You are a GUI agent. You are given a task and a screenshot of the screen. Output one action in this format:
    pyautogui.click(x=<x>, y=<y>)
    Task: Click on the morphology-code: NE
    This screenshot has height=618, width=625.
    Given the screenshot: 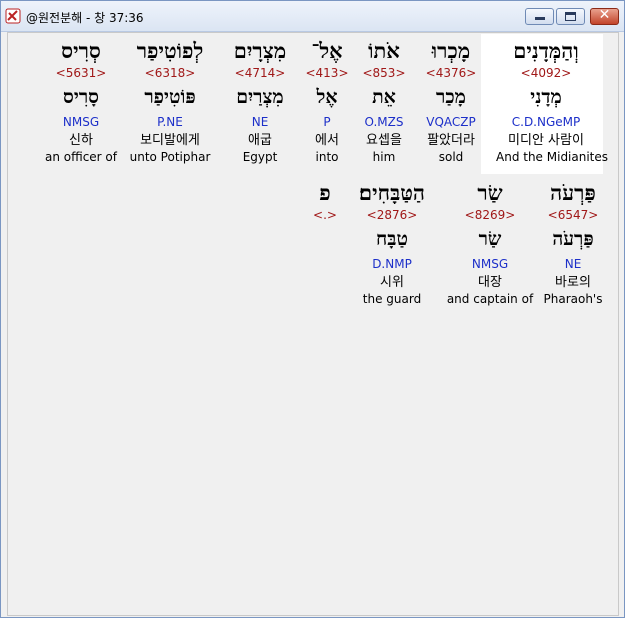 What is the action you would take?
    pyautogui.click(x=260, y=122)
    